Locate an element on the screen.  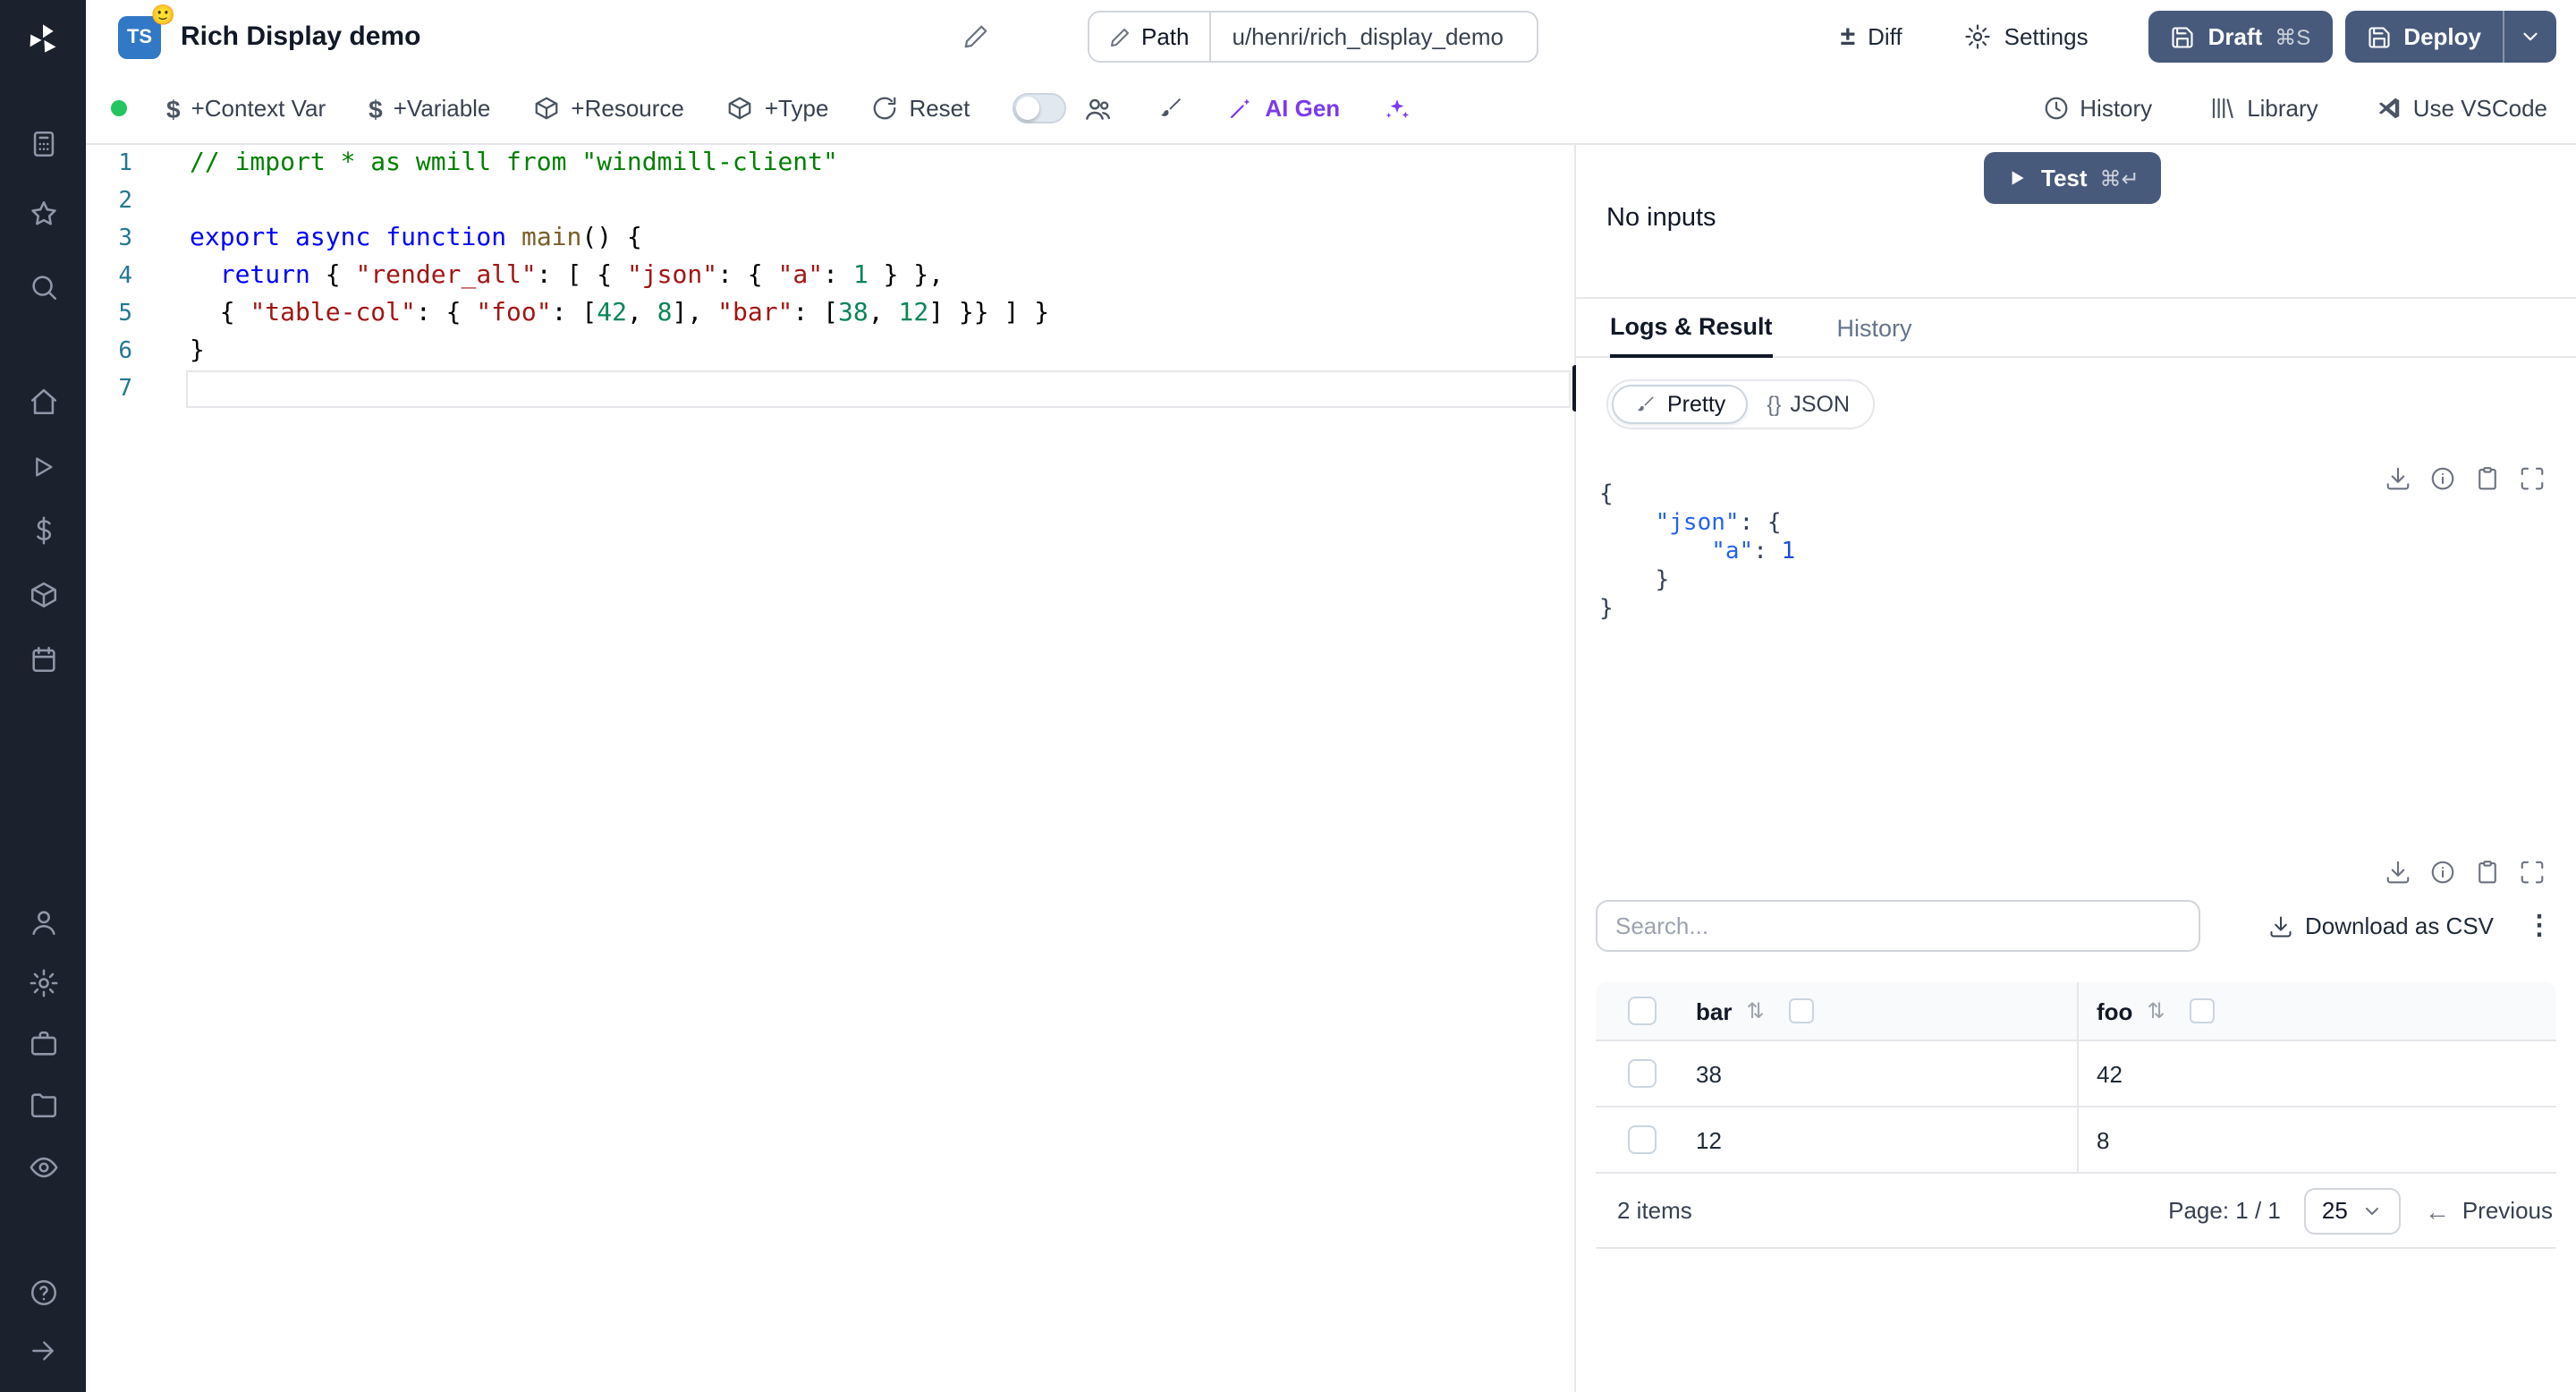
script-path: u/henri/rich_display_demo is located at coordinates (1374, 37).